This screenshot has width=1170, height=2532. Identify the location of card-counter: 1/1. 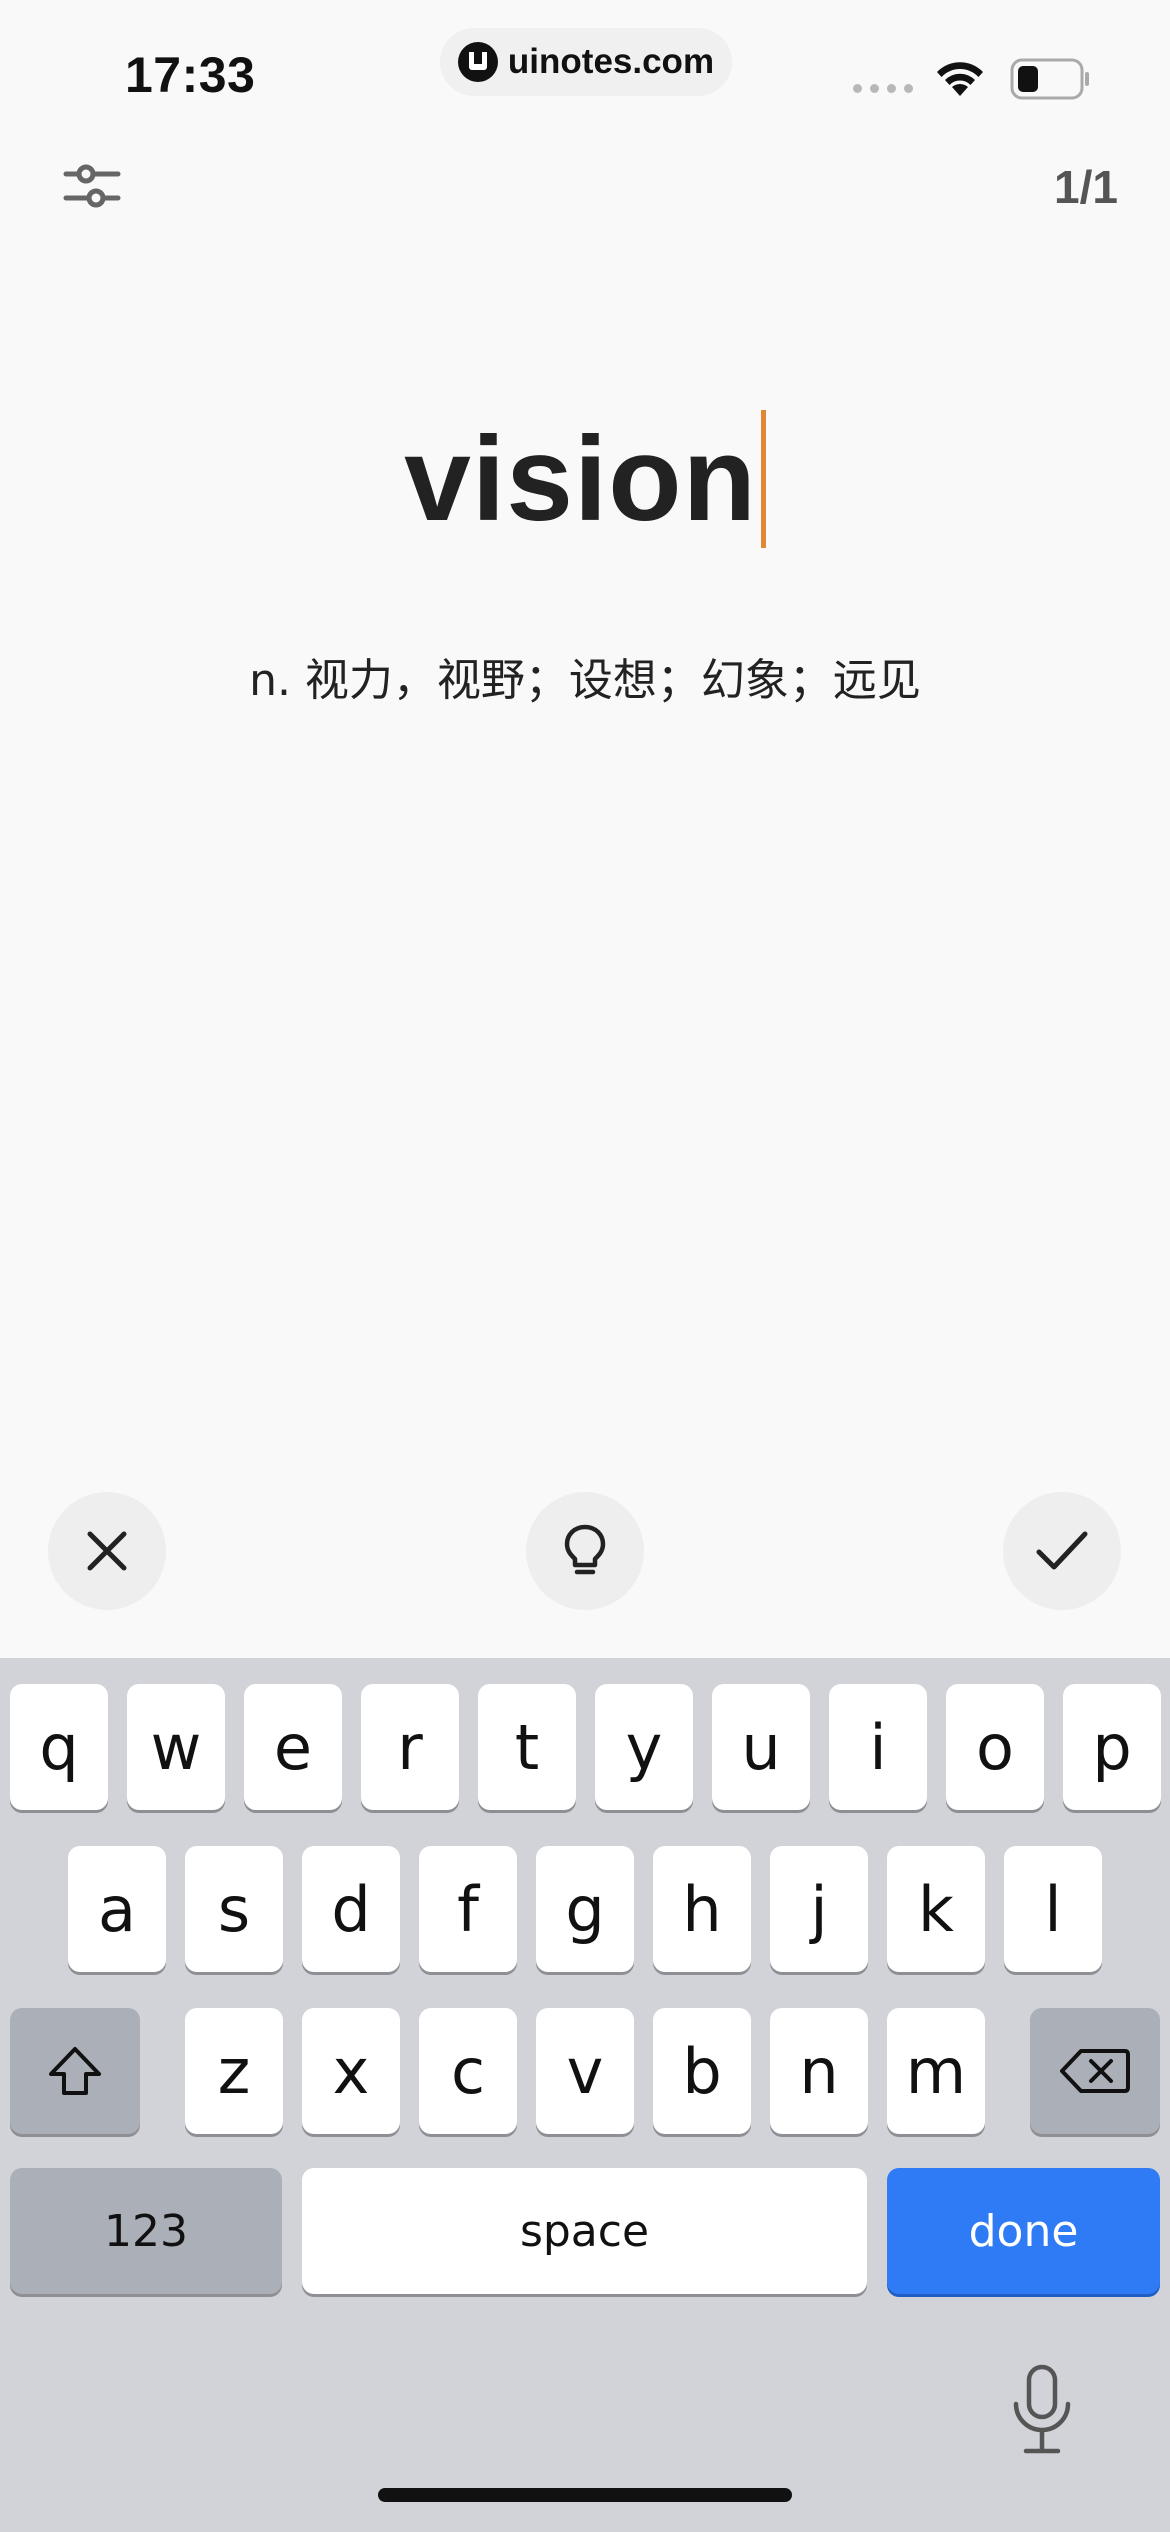
(1086, 187).